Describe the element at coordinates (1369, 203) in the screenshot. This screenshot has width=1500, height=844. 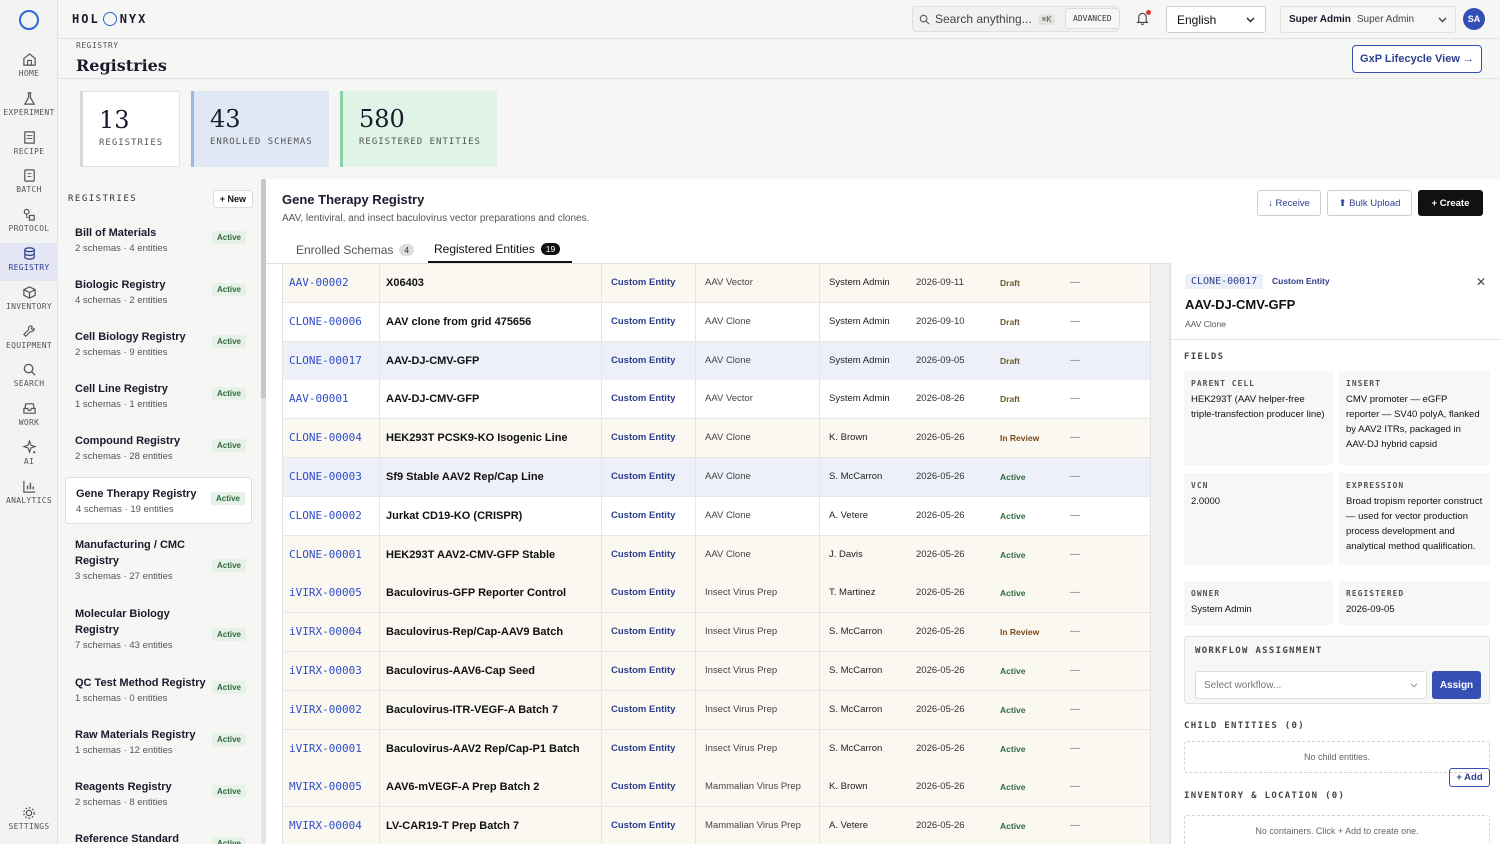
I see `bulk-upload-button: ⬆ Bulk Upload` at that location.